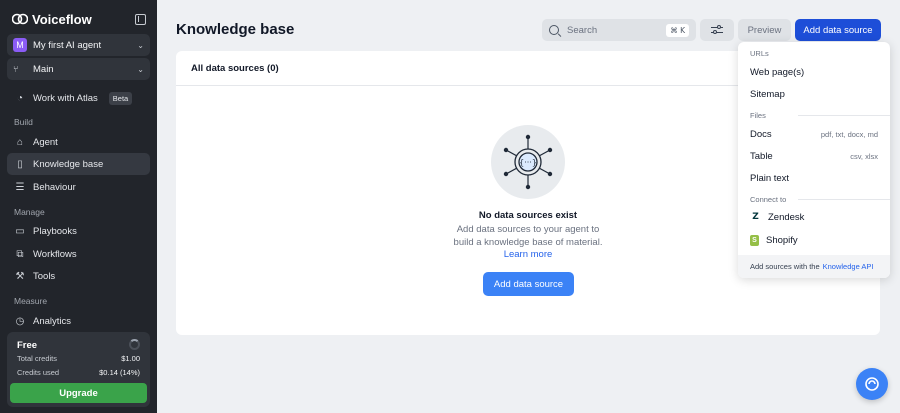 This screenshot has width=900, height=413. I want to click on section-label-build: Build, so click(23, 122).